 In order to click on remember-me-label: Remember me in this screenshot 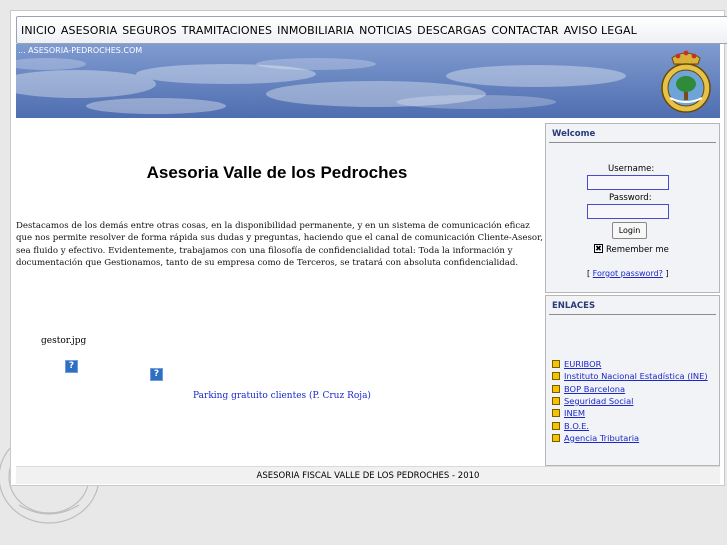, I will do `click(637, 250)`.